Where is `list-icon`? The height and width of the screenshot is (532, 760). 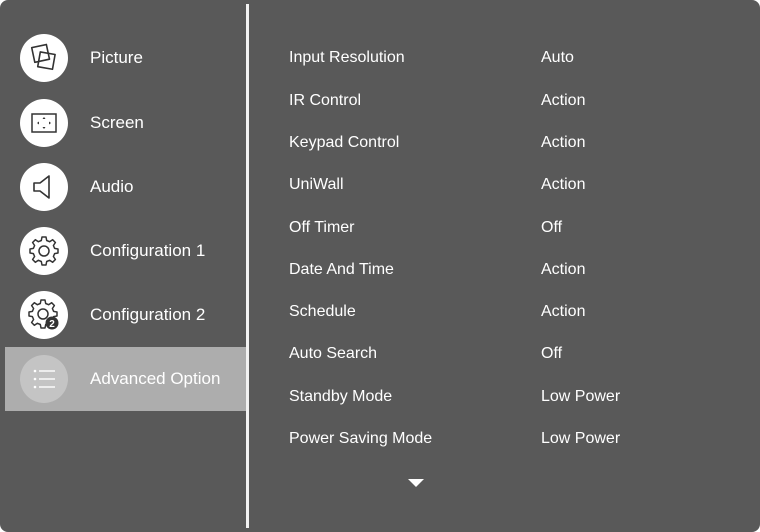 list-icon is located at coordinates (44, 379).